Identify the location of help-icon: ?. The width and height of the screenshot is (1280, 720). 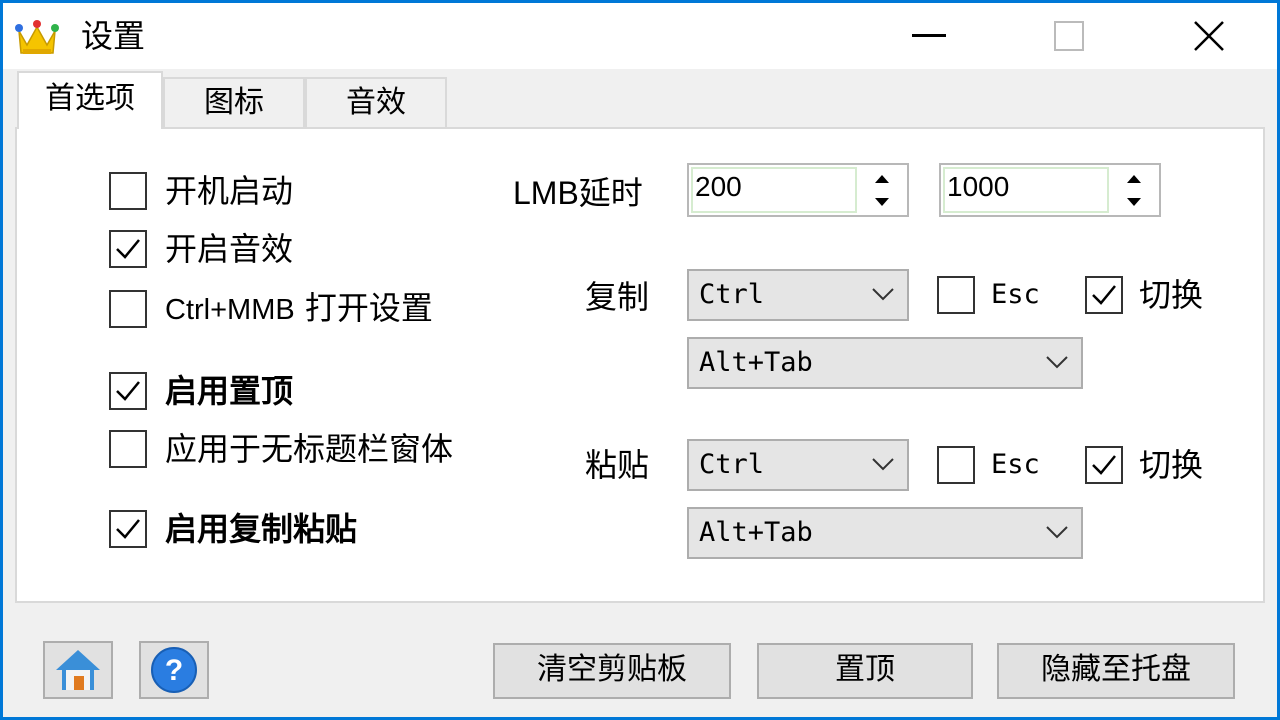
(174, 670).